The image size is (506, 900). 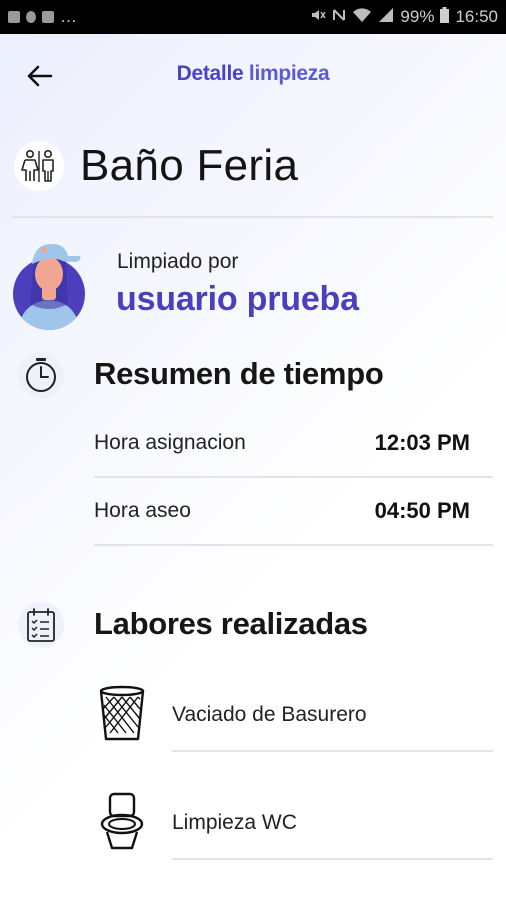 What do you see at coordinates (41, 625) in the screenshot?
I see `checklist-icon` at bounding box center [41, 625].